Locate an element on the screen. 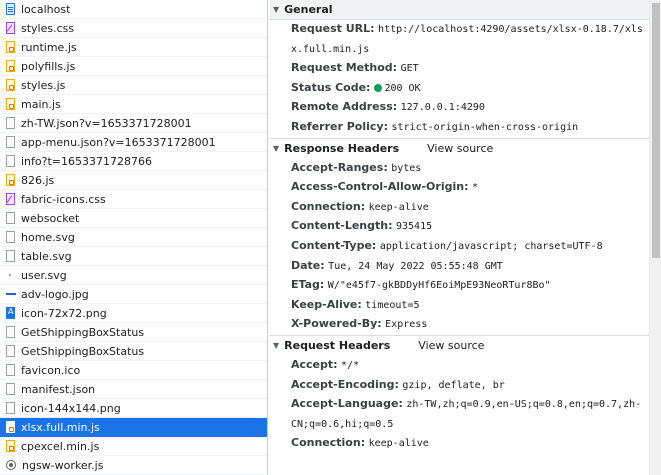 The image size is (661, 475). request-headers-section-header: ▼ Request Headers View source is located at coordinates (459, 346).